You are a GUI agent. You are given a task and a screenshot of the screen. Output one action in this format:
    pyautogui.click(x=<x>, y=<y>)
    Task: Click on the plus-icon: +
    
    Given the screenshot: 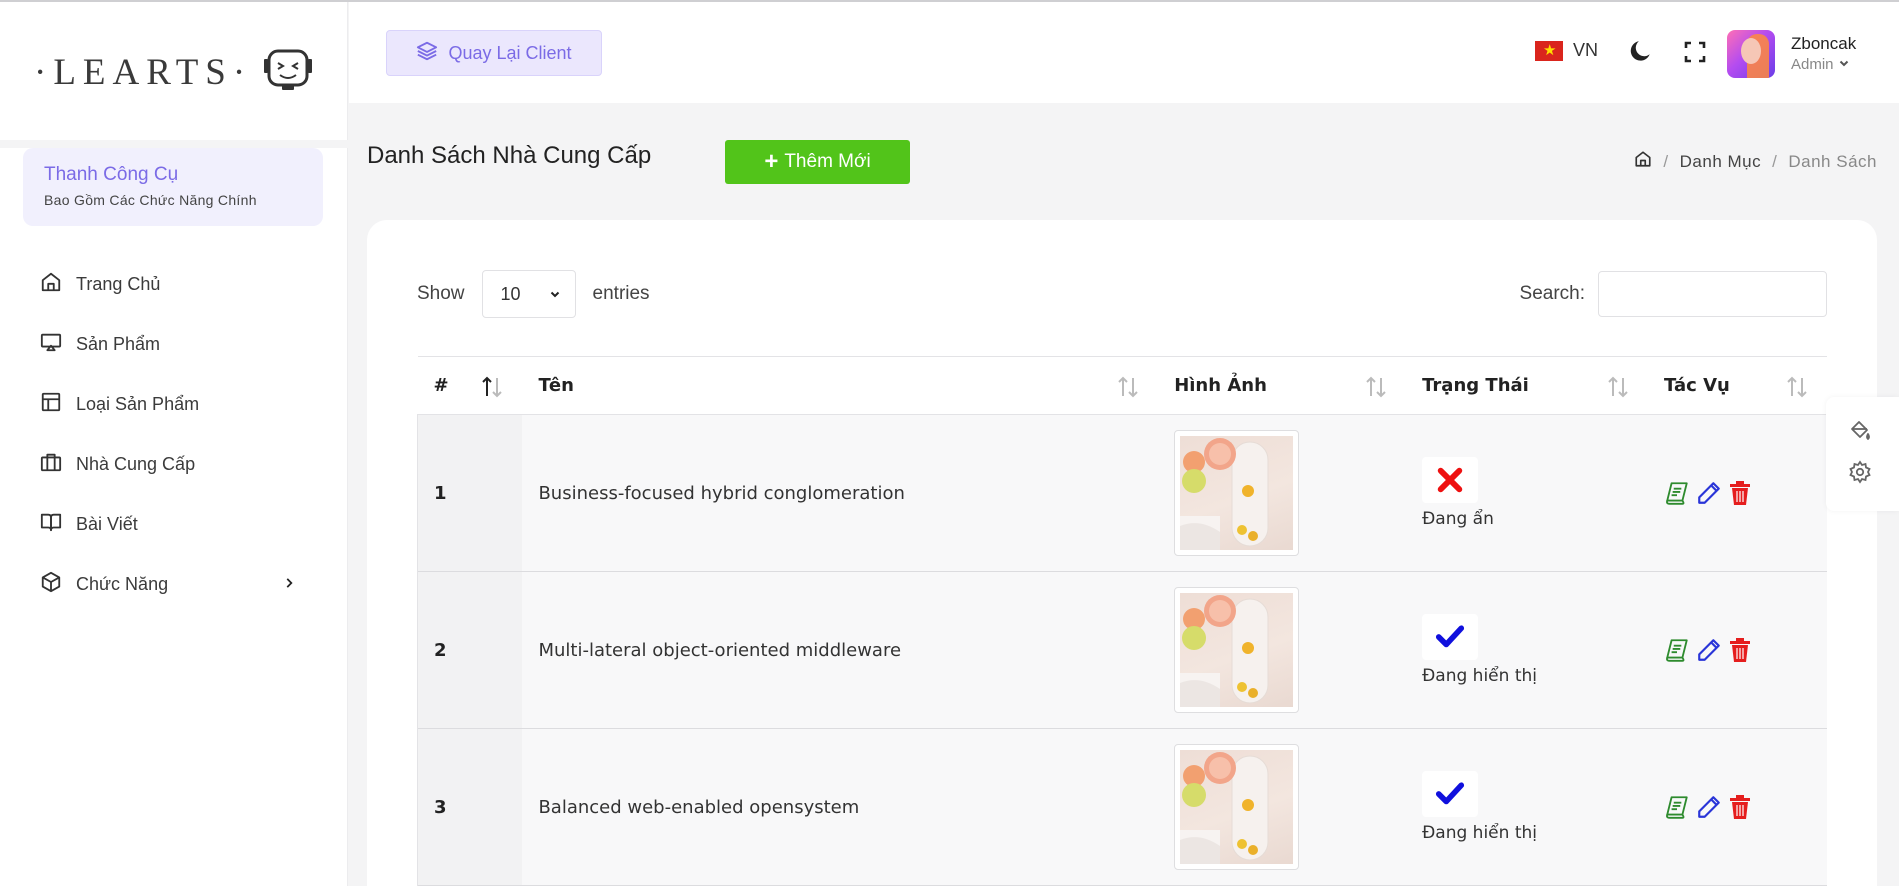 What is the action you would take?
    pyautogui.click(x=771, y=161)
    